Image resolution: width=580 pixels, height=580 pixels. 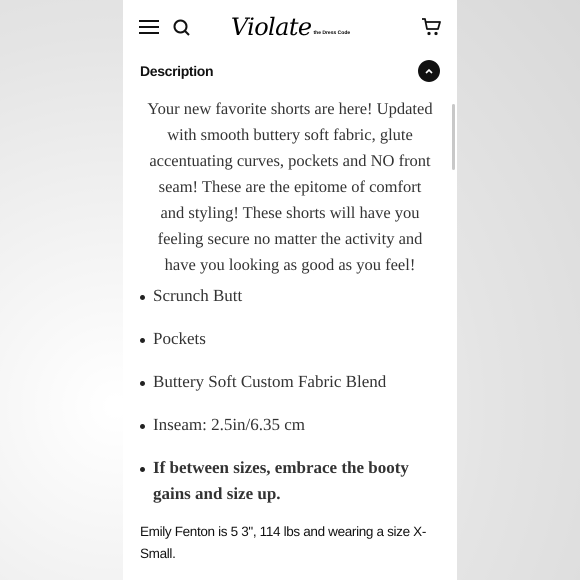 What do you see at coordinates (453, 137) in the screenshot?
I see `scrollbar` at bounding box center [453, 137].